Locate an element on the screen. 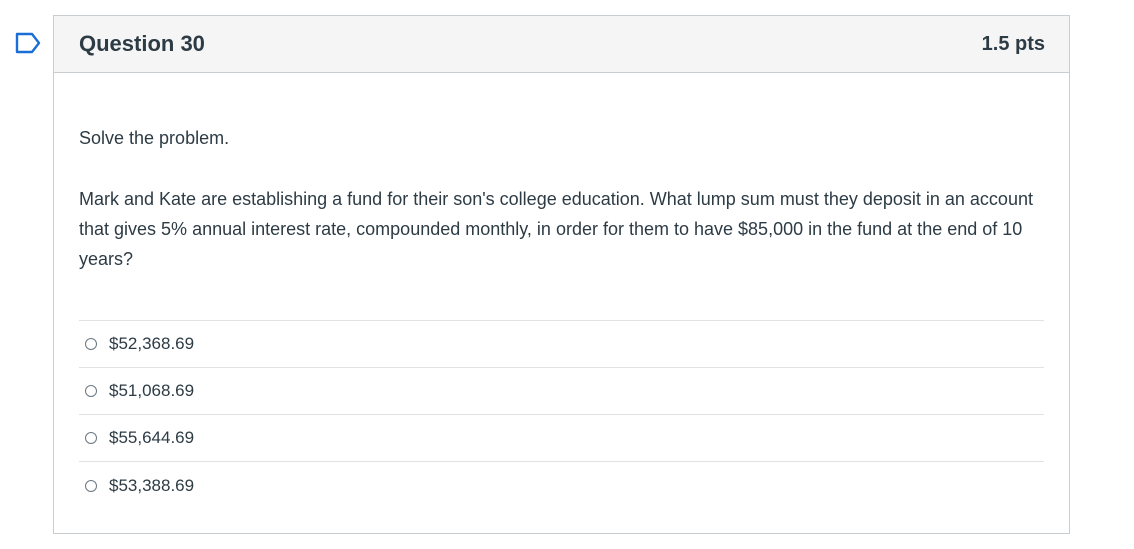 Image resolution: width=1134 pixels, height=549 pixels. answer-option: $51,068.69 is located at coordinates (561, 391).